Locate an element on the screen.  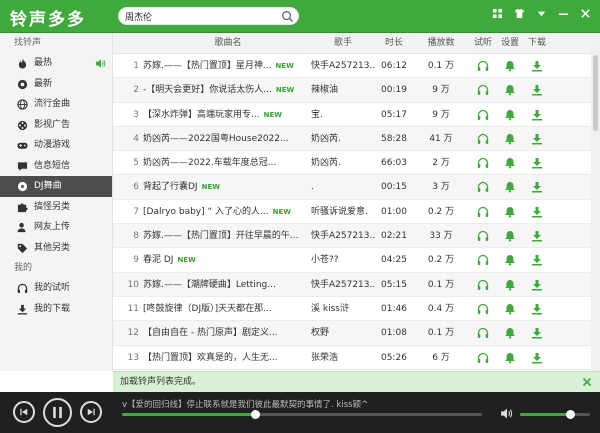
sidebar-item-film-ad: 影视广告 is located at coordinates (56, 125).